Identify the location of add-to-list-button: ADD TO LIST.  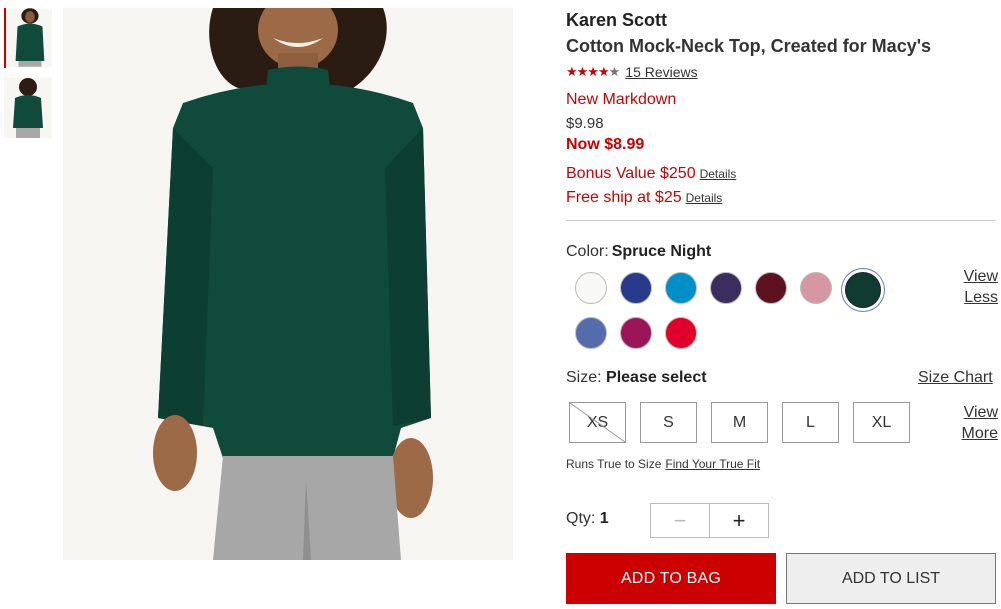
(891, 578).